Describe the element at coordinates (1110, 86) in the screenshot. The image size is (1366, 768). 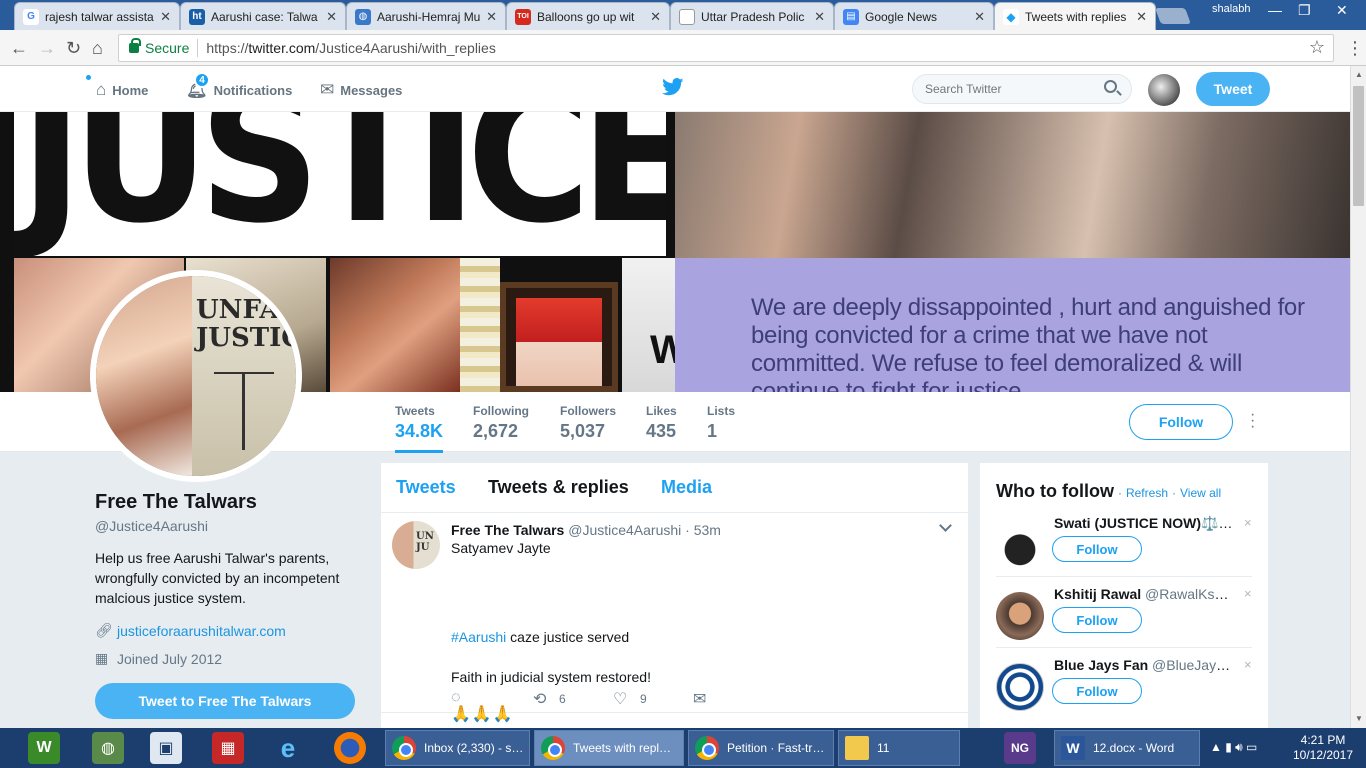
I see `search-icon` at that location.